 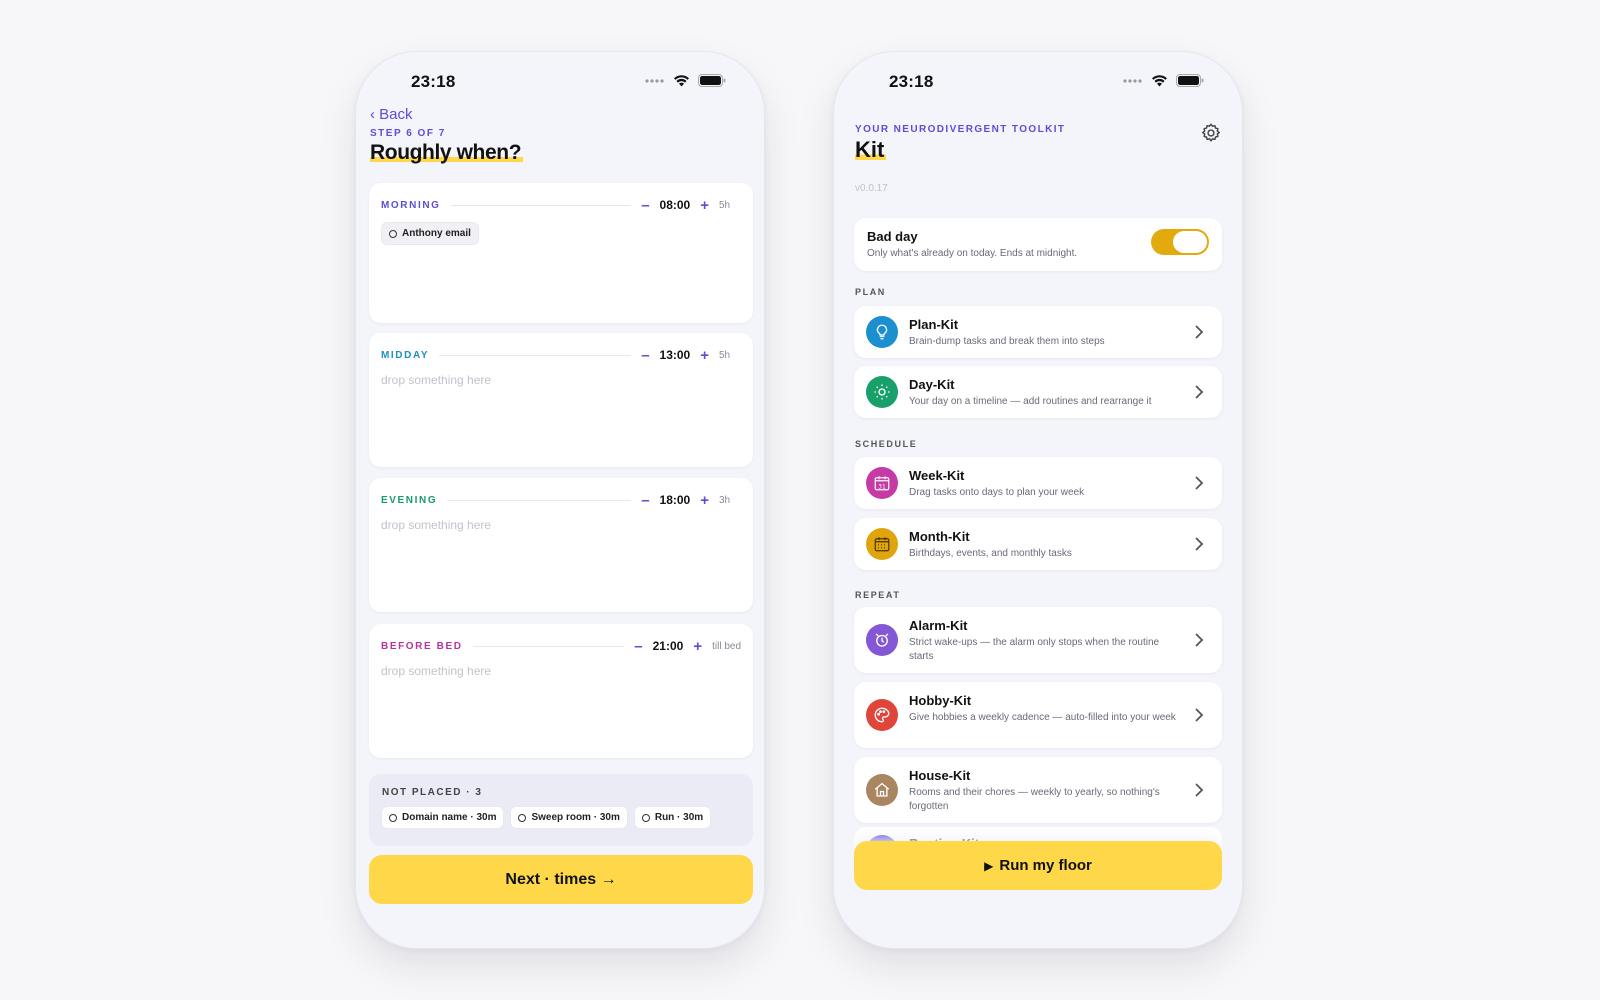 I want to click on task-chip: Run · 30m, so click(x=672, y=817).